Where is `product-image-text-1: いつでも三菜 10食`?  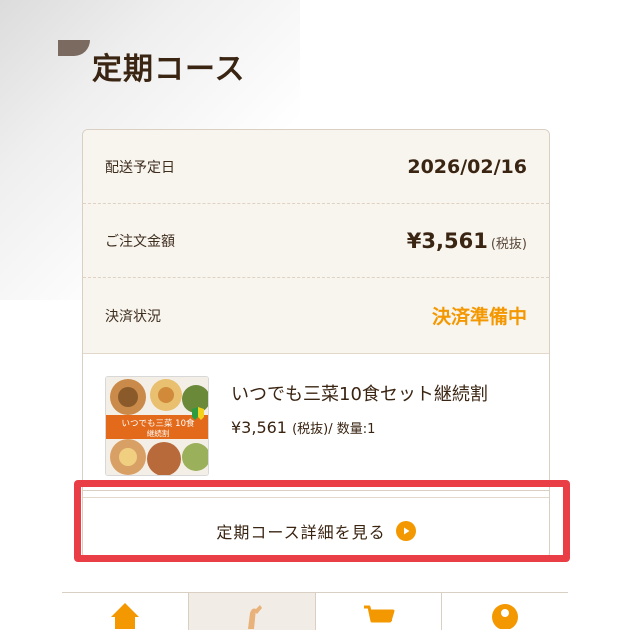 product-image-text-1: いつでも三菜 10食 is located at coordinates (158, 423).